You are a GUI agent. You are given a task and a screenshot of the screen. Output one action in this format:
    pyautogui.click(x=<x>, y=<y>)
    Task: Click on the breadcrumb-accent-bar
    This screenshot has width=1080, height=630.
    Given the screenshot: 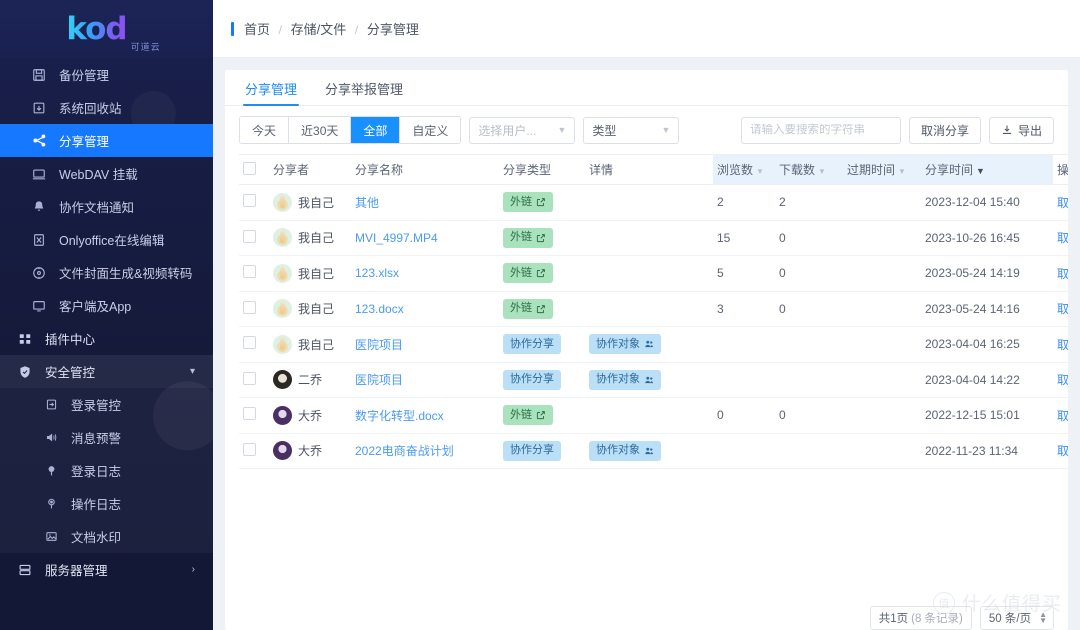 What is the action you would take?
    pyautogui.click(x=232, y=28)
    